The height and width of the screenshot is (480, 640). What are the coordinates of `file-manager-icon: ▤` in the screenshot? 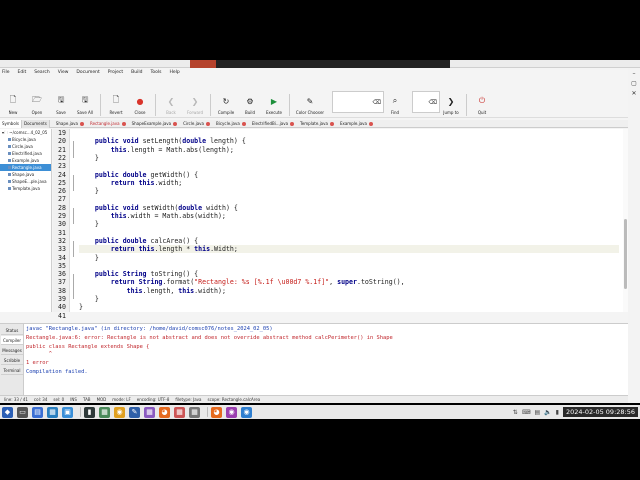 It's located at (37, 412).